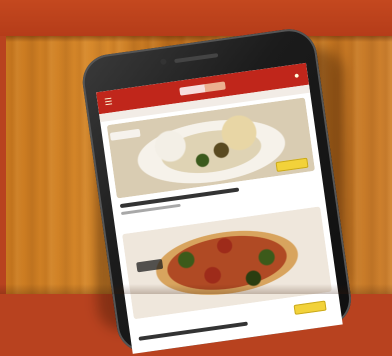 The image size is (392, 356). I want to click on menu-icon: ☰, so click(108, 101).